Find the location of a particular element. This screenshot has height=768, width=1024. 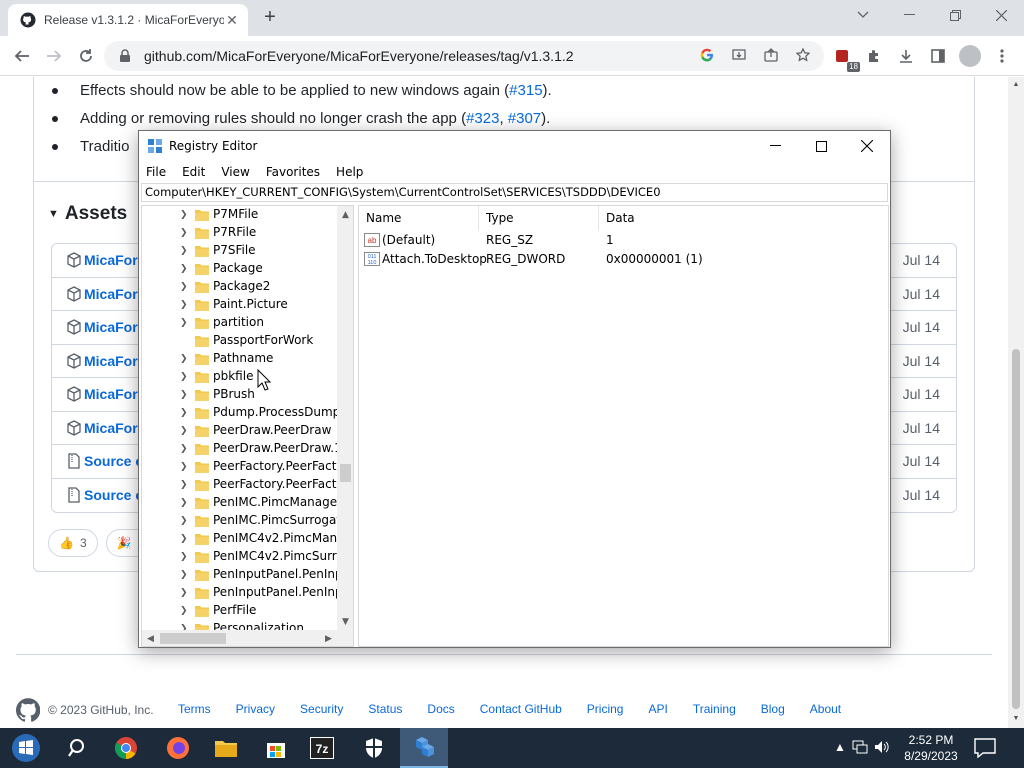

scroll-right-icon: ▶ is located at coordinates (328, 638).